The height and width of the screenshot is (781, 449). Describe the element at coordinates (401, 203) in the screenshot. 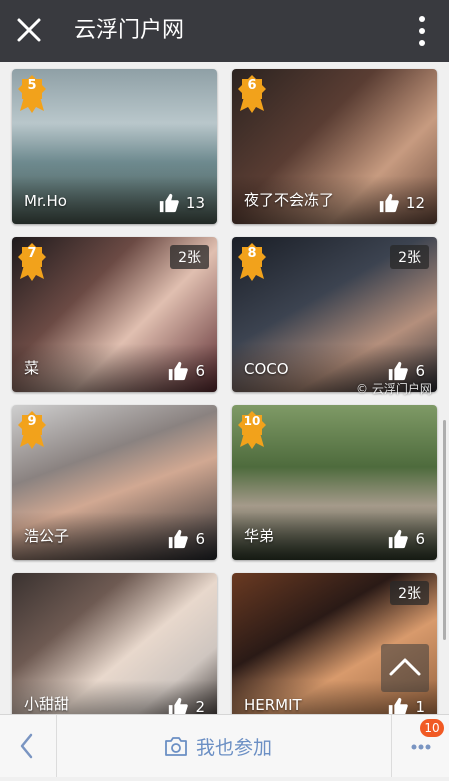

I see `like-button: 12` at that location.